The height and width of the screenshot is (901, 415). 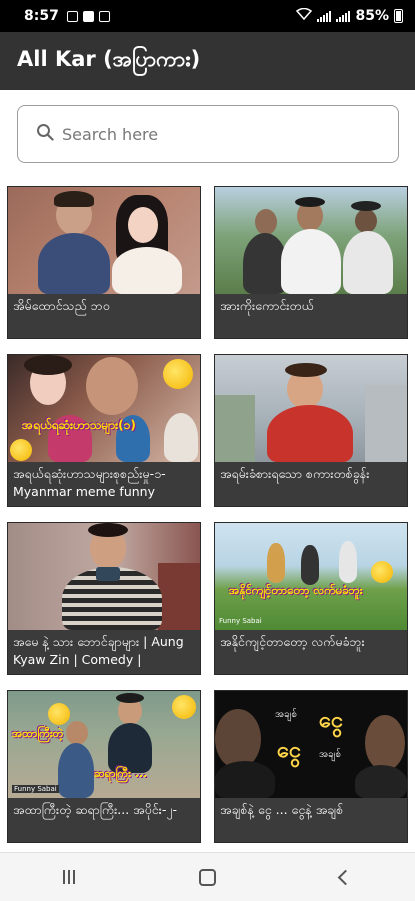 What do you see at coordinates (311, 484) in the screenshot?
I see `video-title-4: အရမ်းခံစားရသော စကားတစ်ခွန်း` at bounding box center [311, 484].